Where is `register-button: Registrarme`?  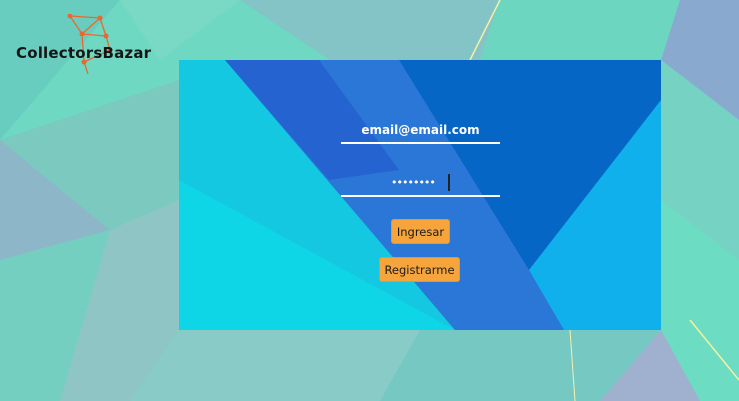 register-button: Registrarme is located at coordinates (419, 269).